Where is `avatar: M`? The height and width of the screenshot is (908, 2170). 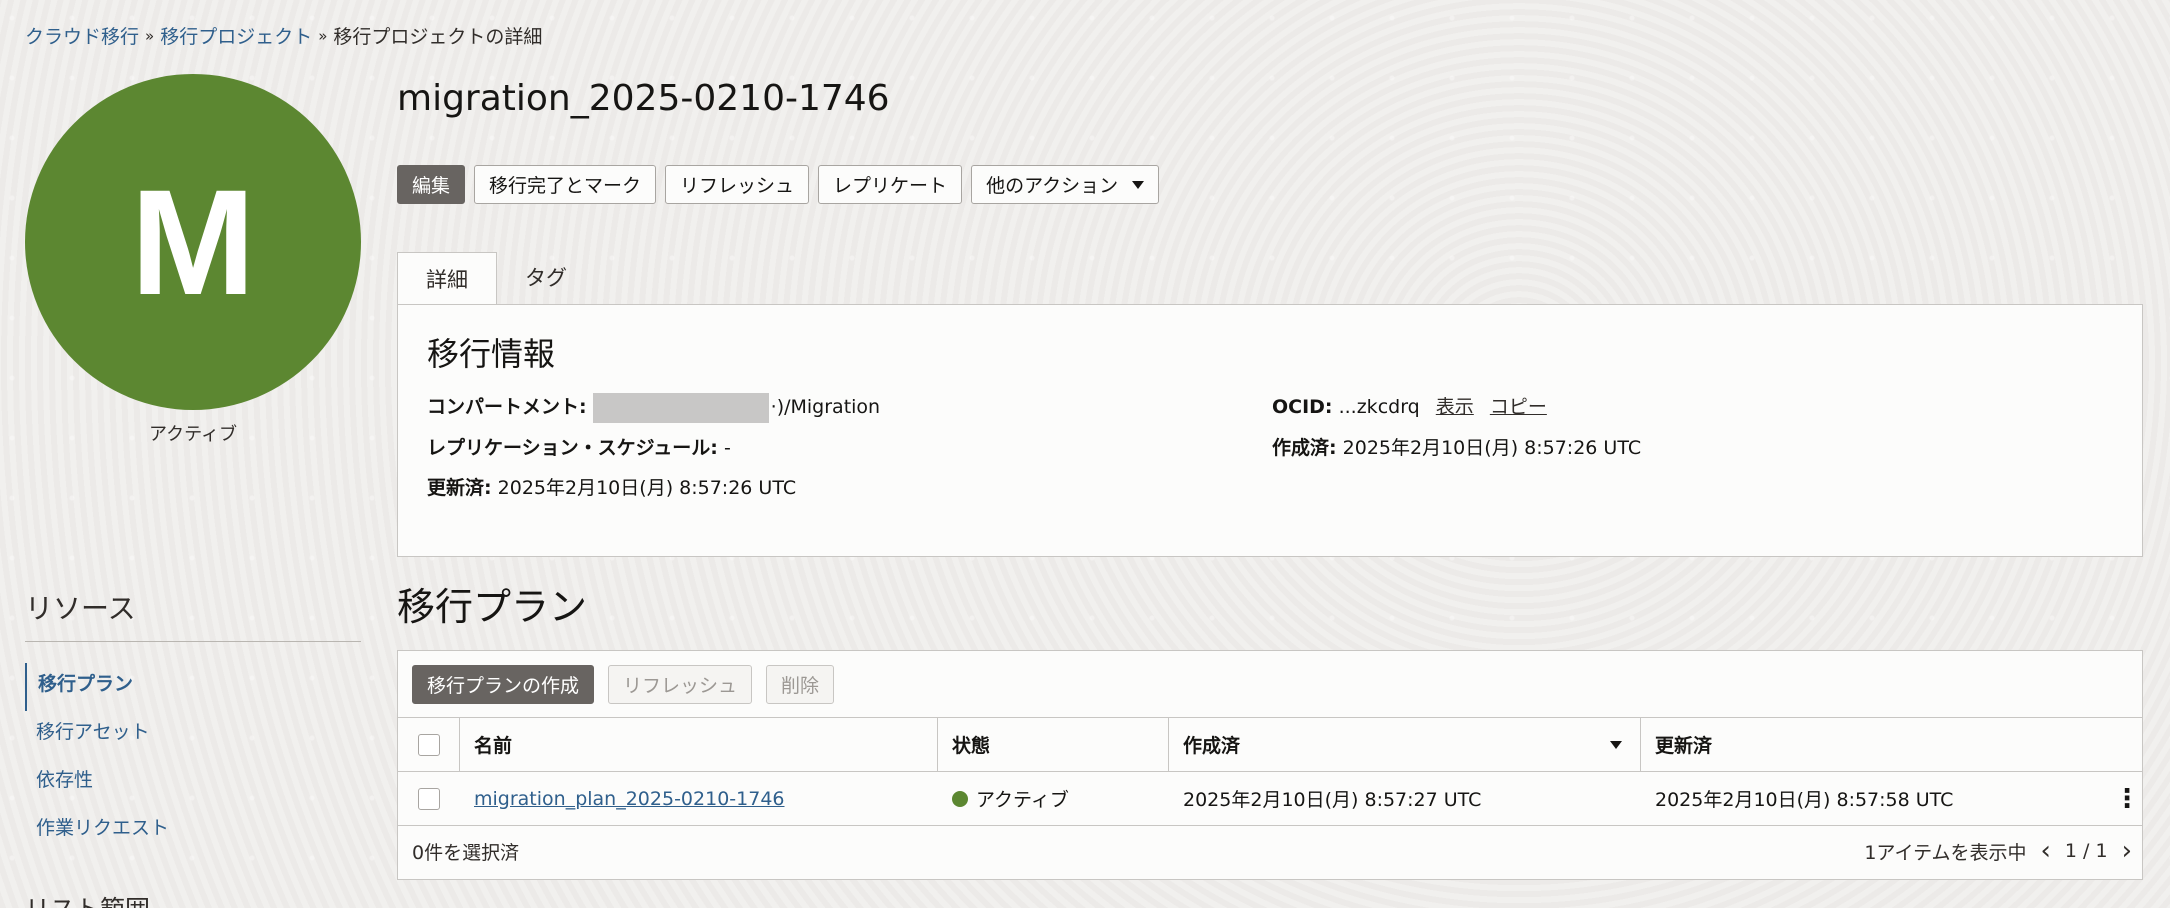 avatar: M is located at coordinates (193, 242).